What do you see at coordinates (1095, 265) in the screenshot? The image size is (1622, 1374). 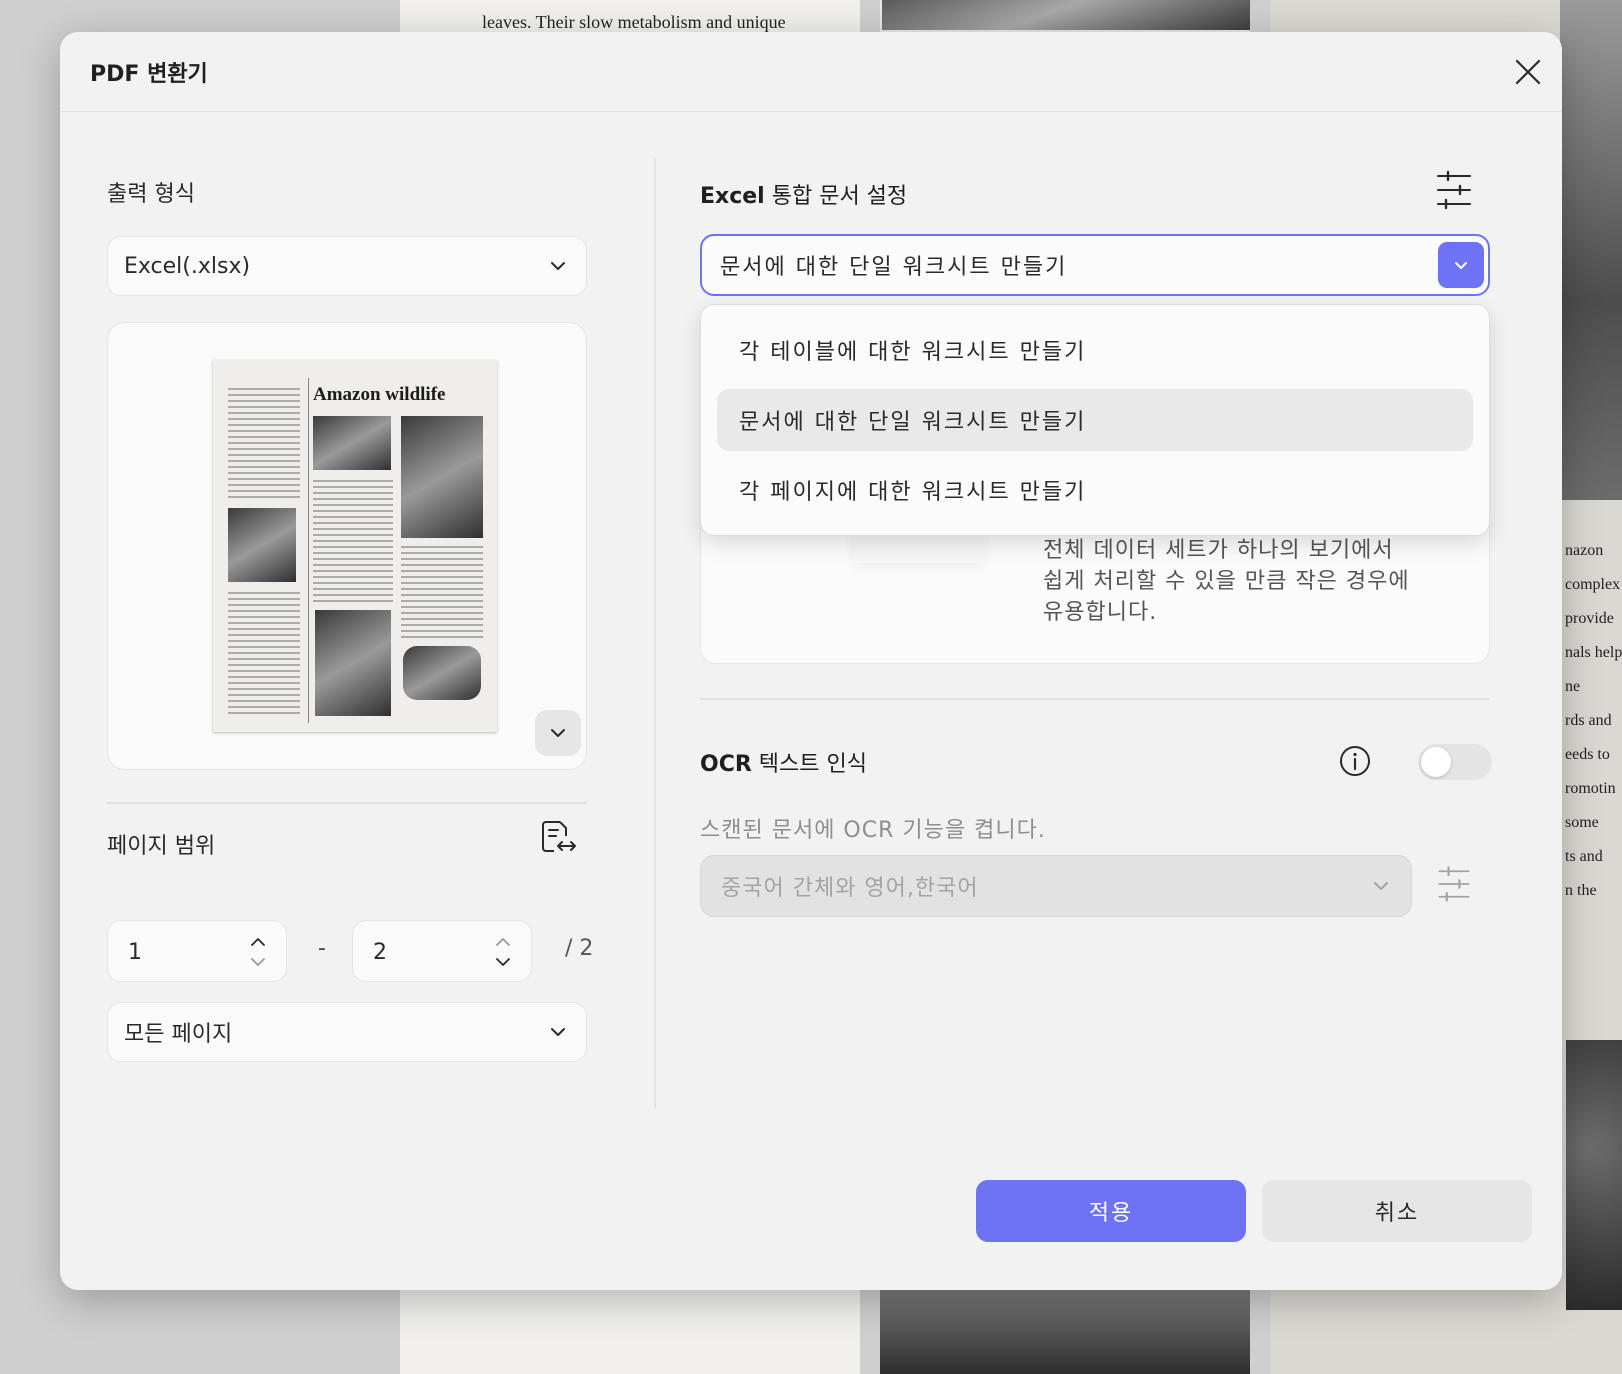 I see `worksheet-mode-select: 문서에 대한 단일 워크시트 만들기` at bounding box center [1095, 265].